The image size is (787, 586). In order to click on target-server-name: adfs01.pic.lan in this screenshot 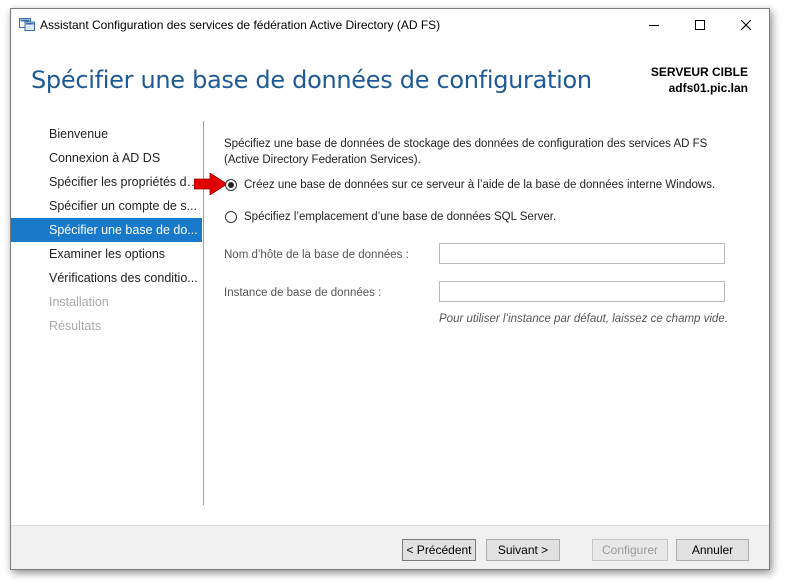, I will do `click(708, 88)`.